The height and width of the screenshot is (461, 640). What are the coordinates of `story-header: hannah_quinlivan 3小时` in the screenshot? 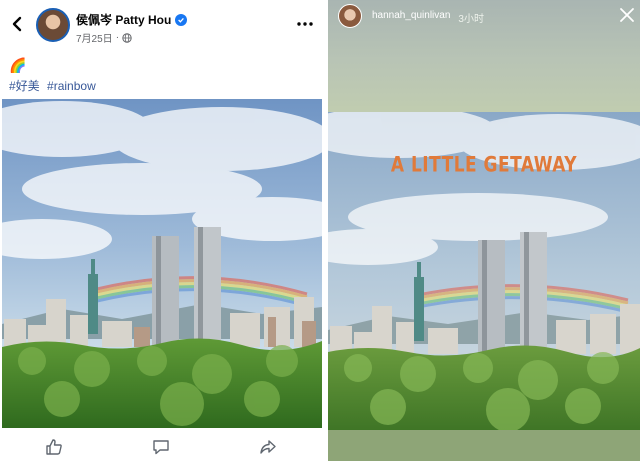 It's located at (428, 17).